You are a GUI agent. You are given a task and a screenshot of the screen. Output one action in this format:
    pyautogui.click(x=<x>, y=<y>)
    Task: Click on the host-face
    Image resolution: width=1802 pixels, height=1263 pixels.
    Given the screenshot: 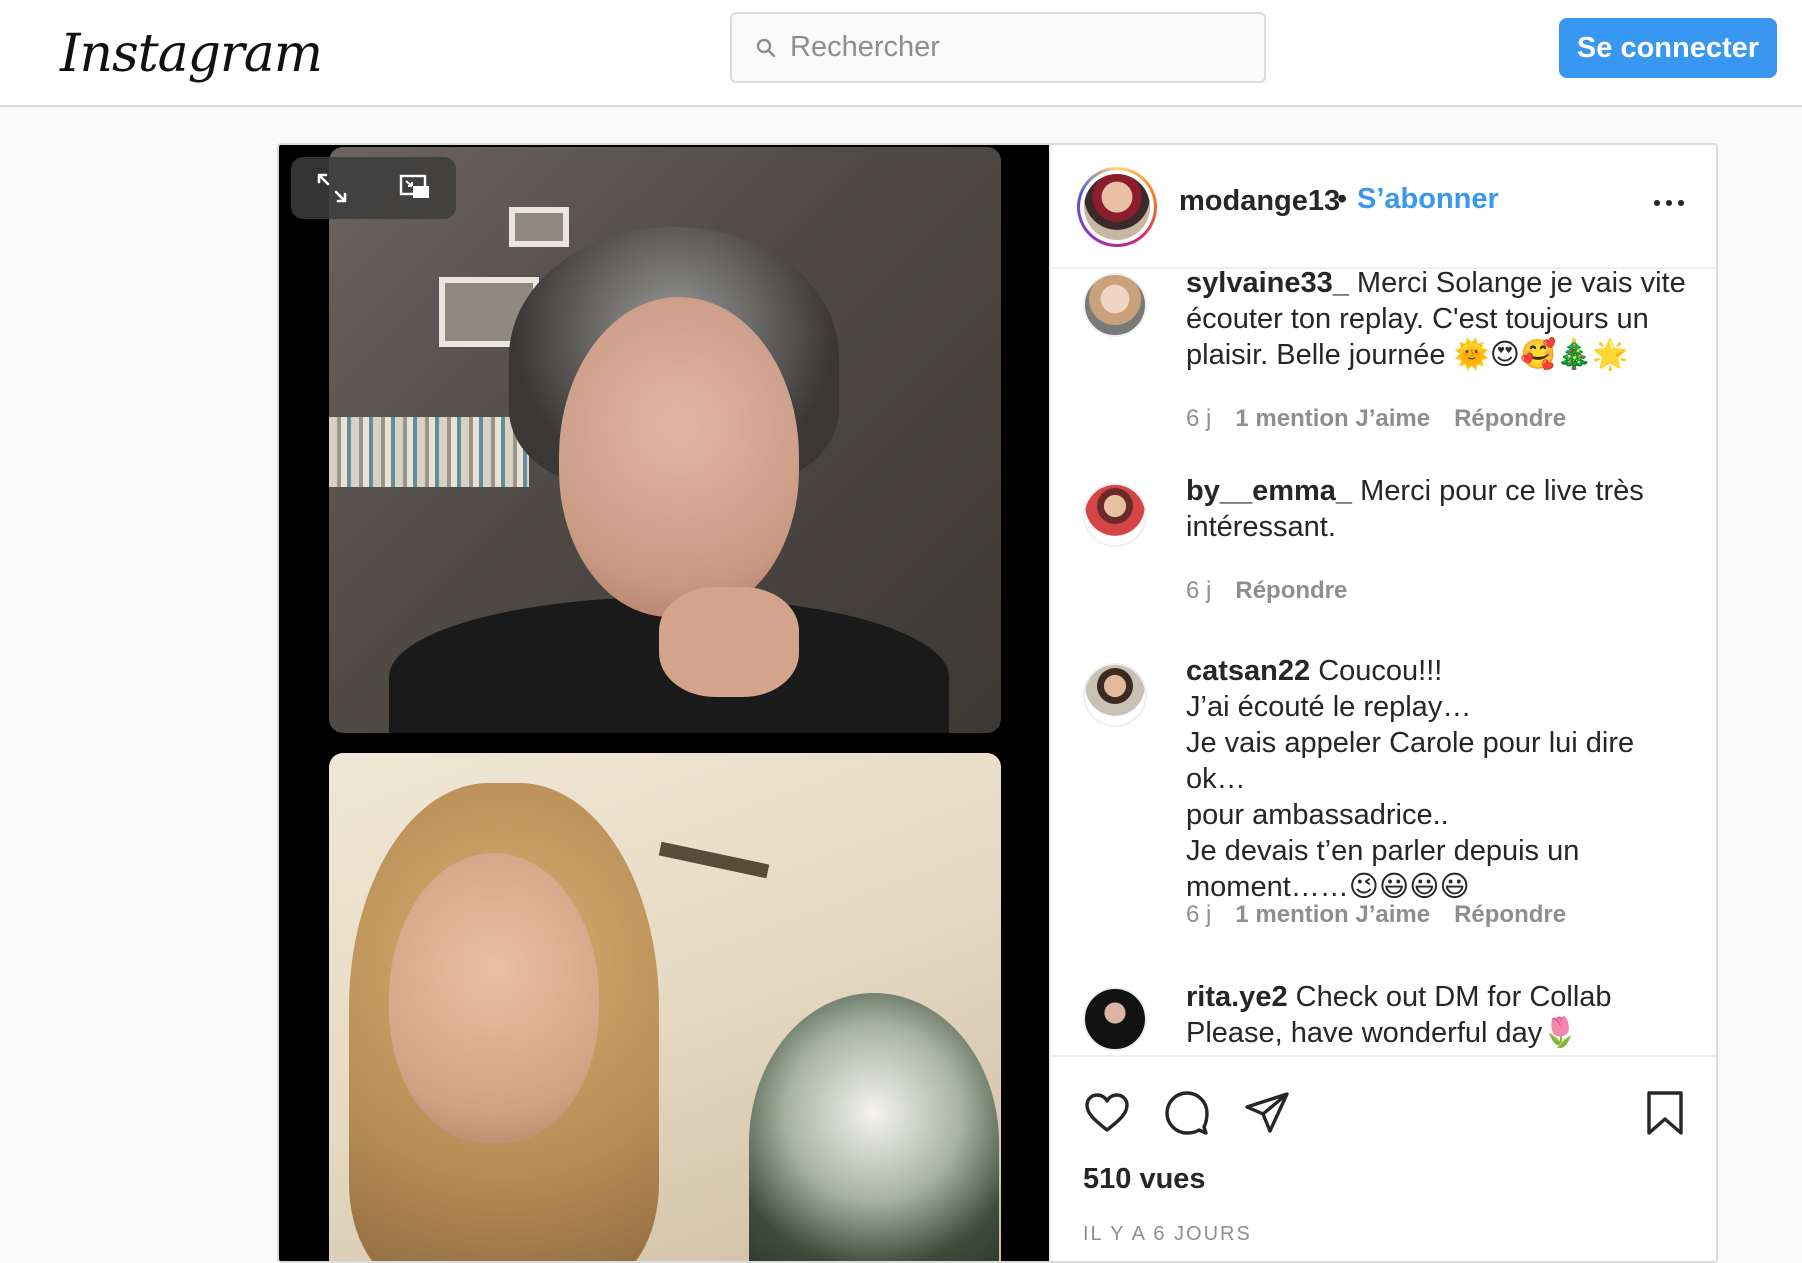 What is the action you would take?
    pyautogui.click(x=679, y=457)
    